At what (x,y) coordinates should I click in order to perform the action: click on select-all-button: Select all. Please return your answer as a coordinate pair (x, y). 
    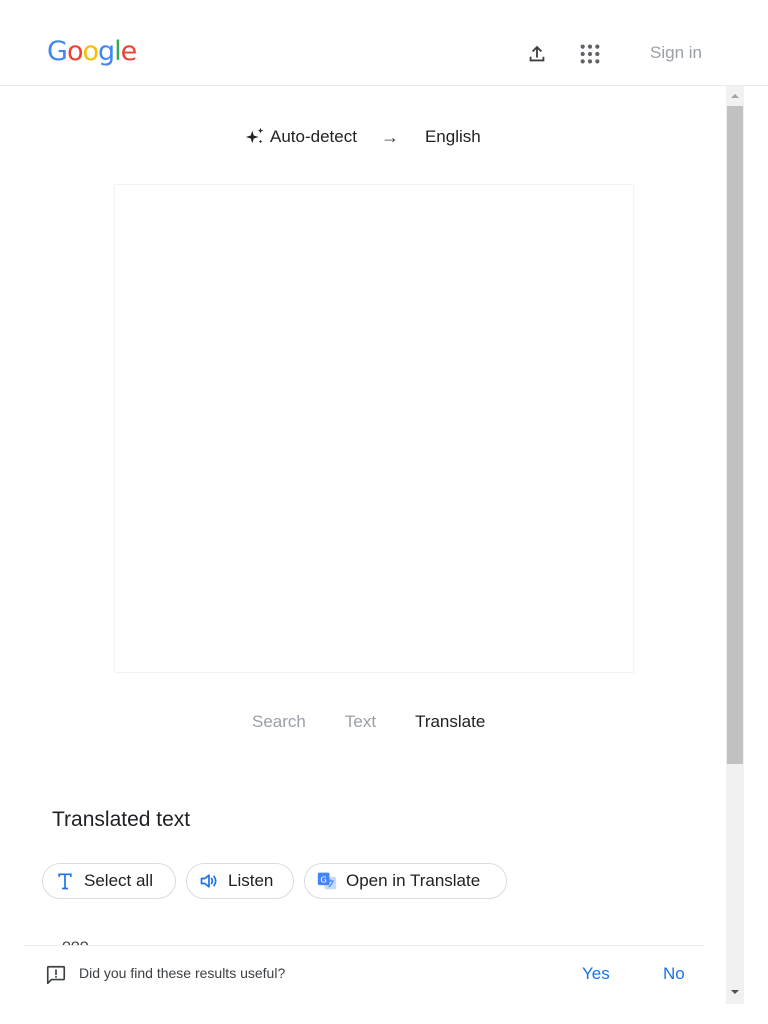
    Looking at the image, I should click on (109, 881).